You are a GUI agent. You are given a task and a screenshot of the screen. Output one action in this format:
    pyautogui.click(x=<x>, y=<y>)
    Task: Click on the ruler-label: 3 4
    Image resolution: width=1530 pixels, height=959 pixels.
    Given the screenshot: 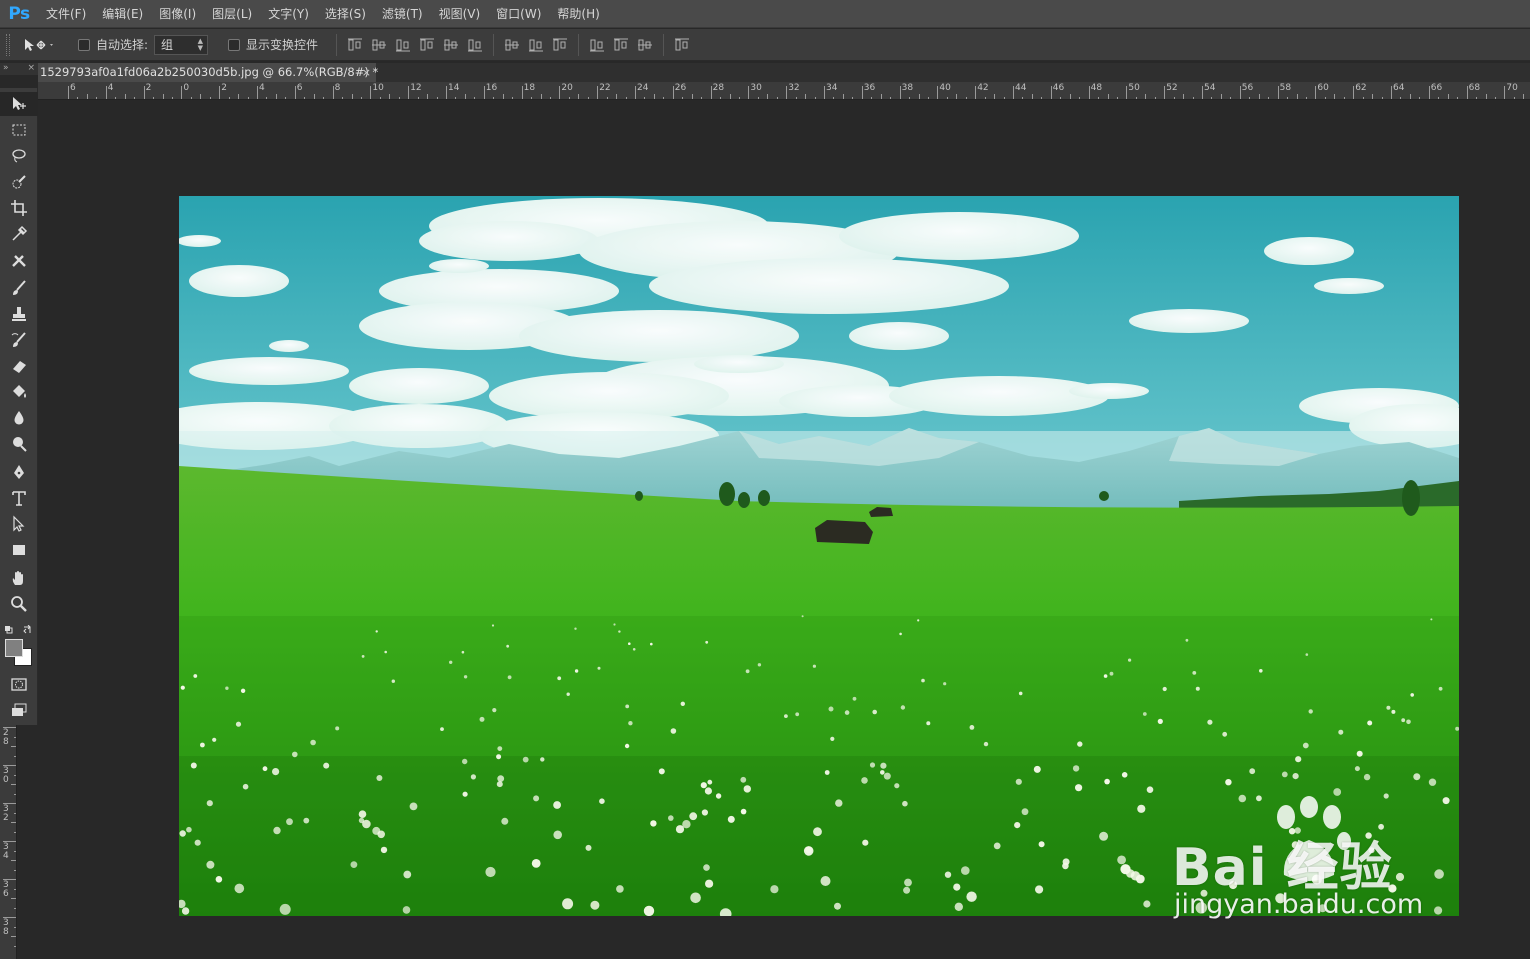 What is the action you would take?
    pyautogui.click(x=6, y=851)
    